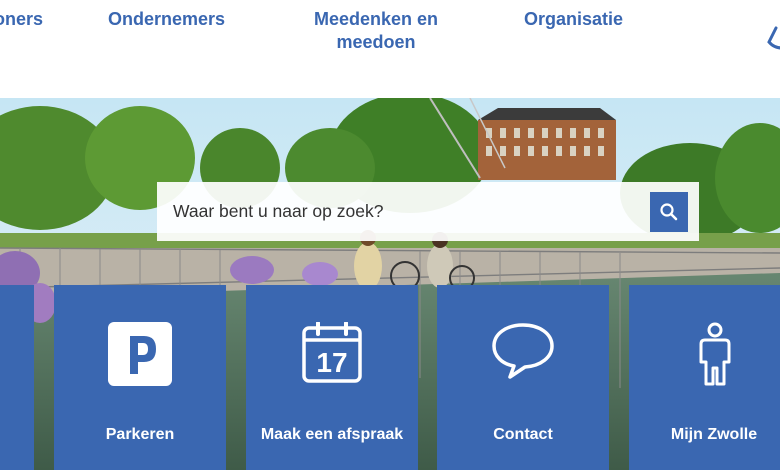 The height and width of the screenshot is (470, 780). I want to click on tile-mijn-zwolle: Mijn Zwolle, so click(704, 377).